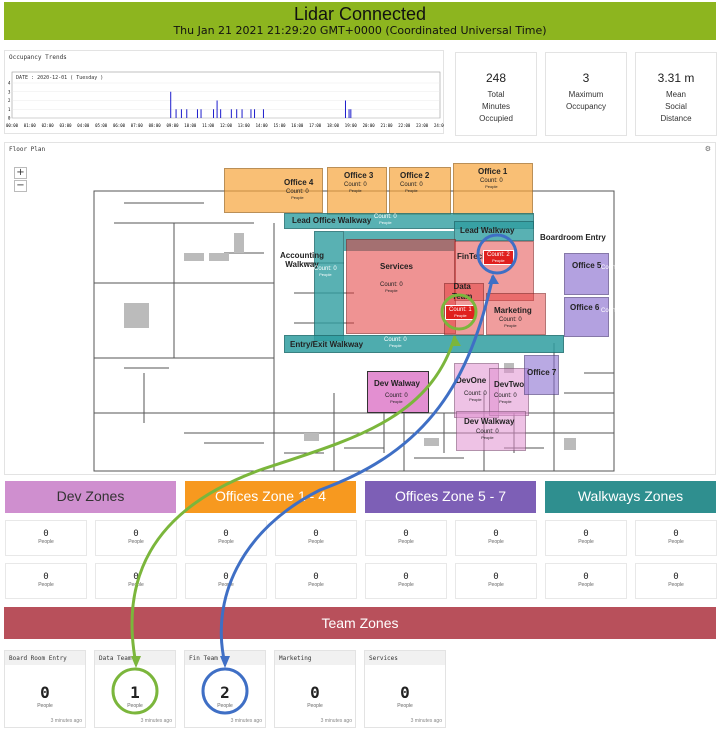 The width and height of the screenshot is (720, 734). I want to click on stat-label: Total Minutes Occupied, so click(496, 106).